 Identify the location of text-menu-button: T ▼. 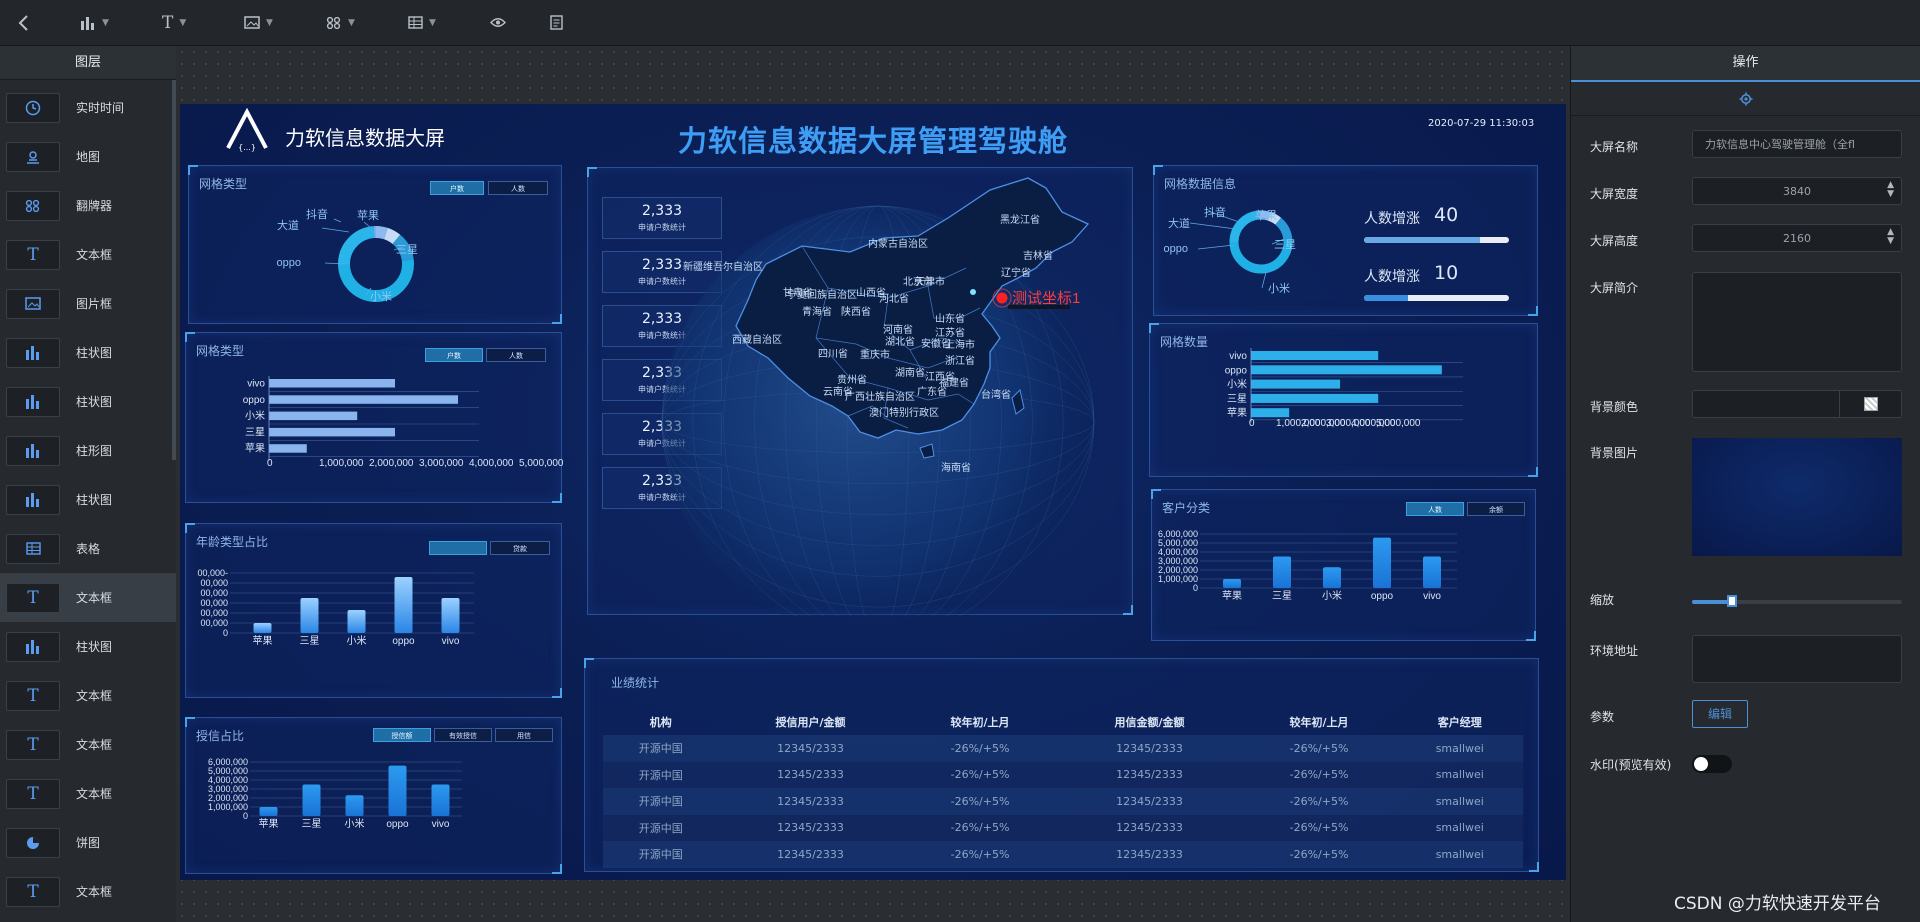
(203, 23).